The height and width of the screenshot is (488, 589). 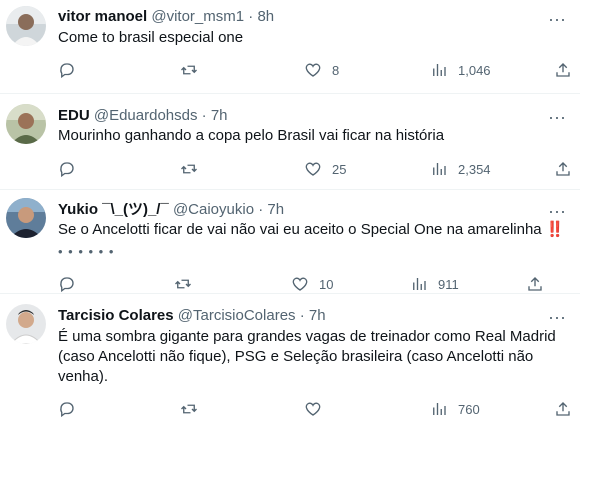 I want to click on like-button: 10, so click(x=312, y=284).